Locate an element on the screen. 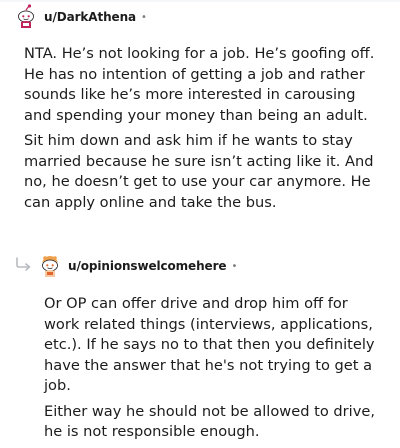 The height and width of the screenshot is (448, 400). reply-arrow-icon is located at coordinates (24, 264).